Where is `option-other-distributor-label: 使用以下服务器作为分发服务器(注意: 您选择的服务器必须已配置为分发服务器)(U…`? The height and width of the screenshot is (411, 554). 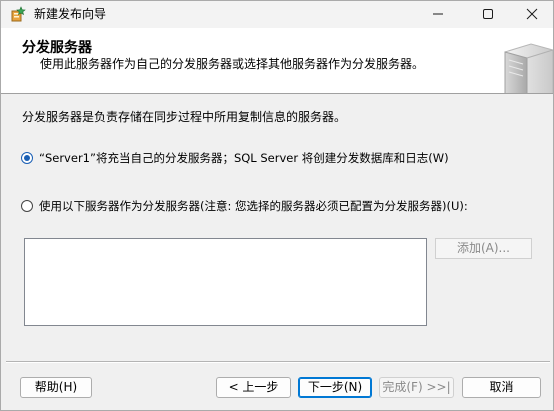 option-other-distributor-label: 使用以下服务器作为分发服务器(注意: 您选择的服务器必须已配置为分发服务器)(U… is located at coordinates (253, 206).